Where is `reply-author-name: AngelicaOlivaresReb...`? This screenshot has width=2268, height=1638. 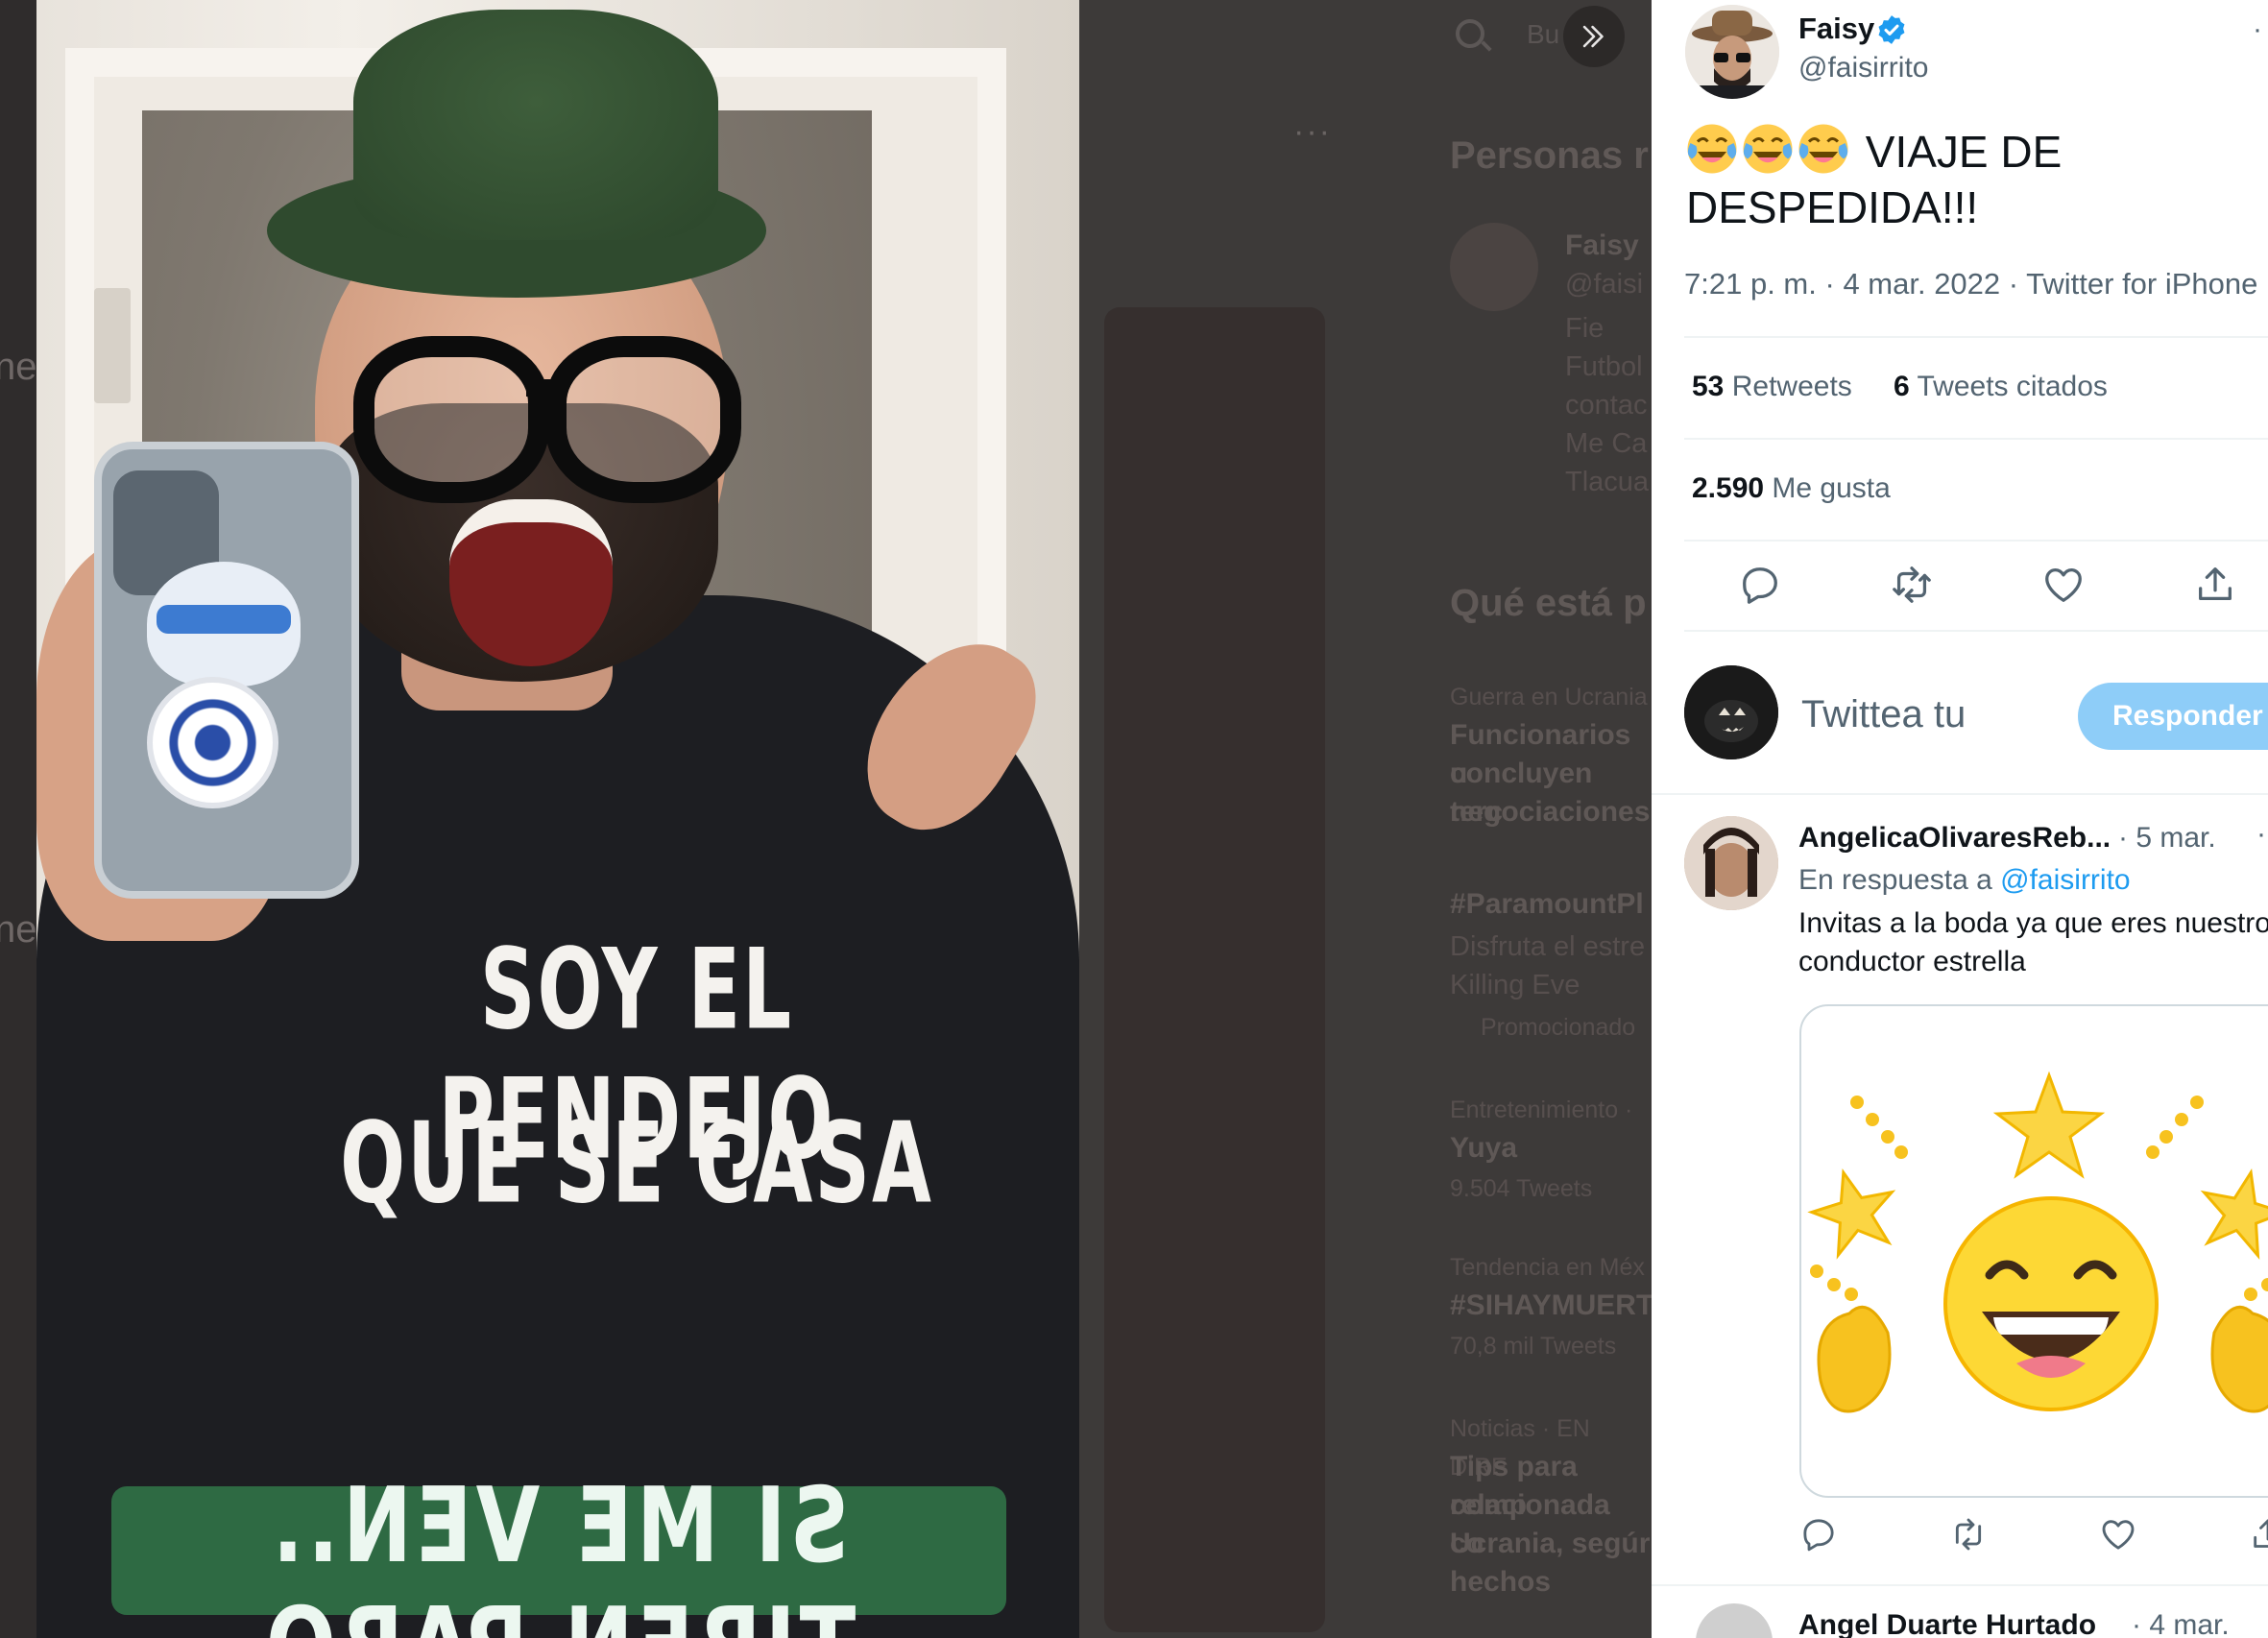 reply-author-name: AngelicaOlivaresReb... is located at coordinates (1955, 839).